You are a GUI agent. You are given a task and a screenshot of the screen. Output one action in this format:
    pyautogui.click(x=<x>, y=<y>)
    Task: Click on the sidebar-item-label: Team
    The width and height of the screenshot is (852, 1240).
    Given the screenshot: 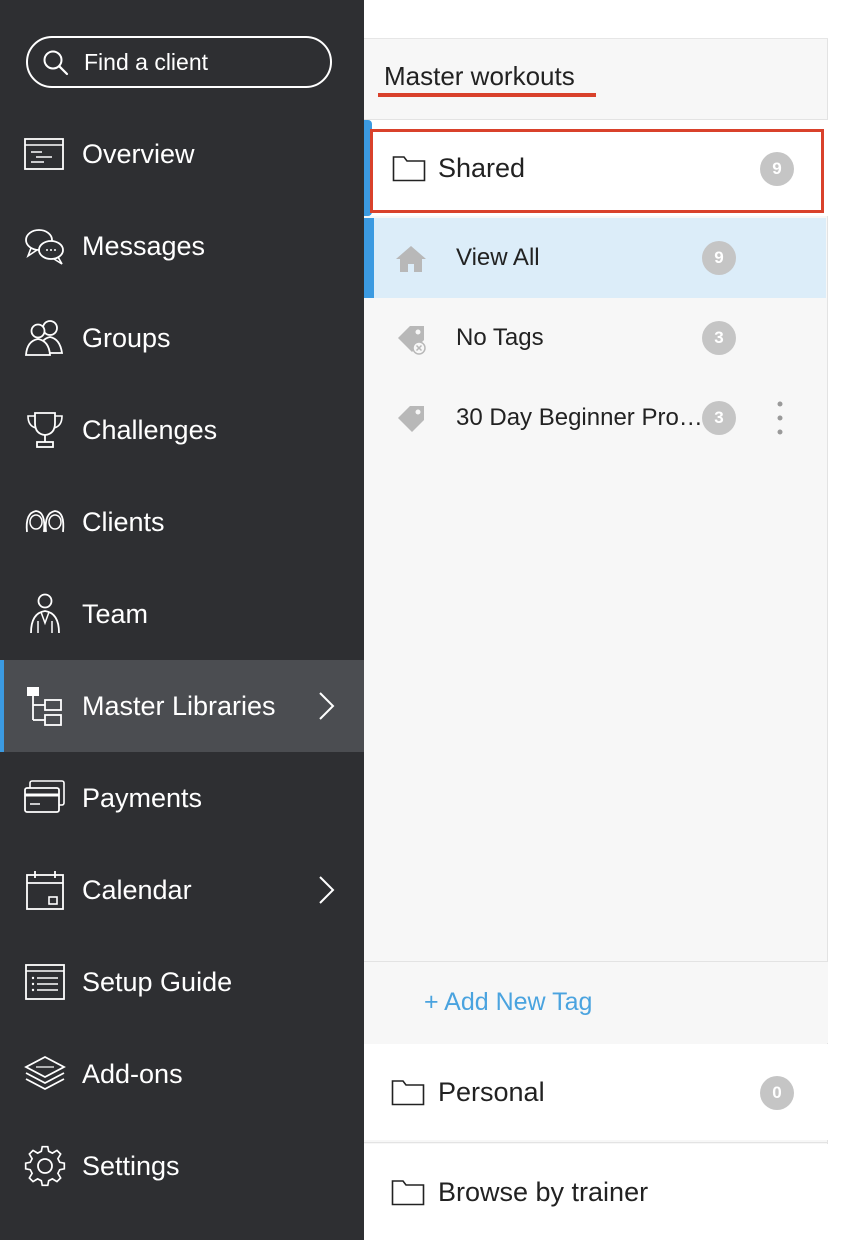 What is the action you would take?
    pyautogui.click(x=115, y=613)
    